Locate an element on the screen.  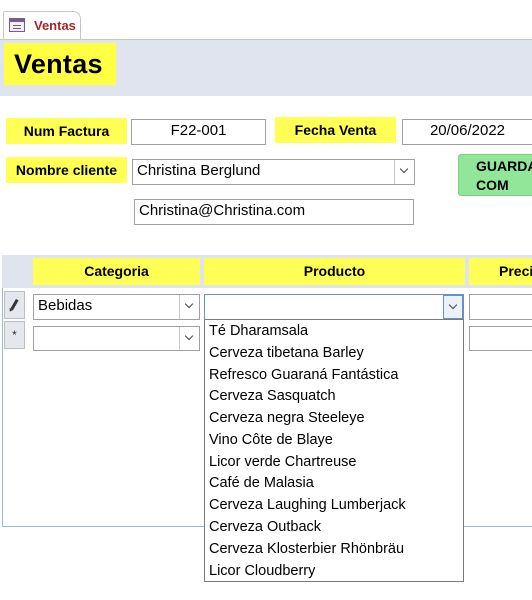
categoria-combo-new is located at coordinates (116, 338).